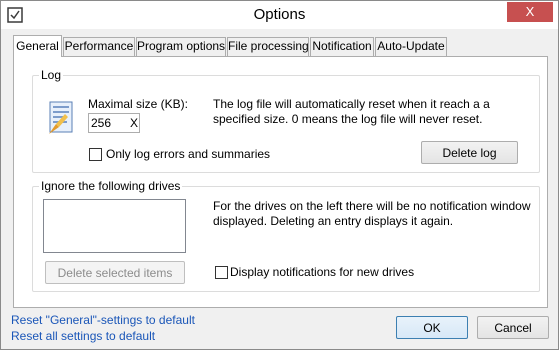 The image size is (559, 350). I want to click on close-icon: X, so click(530, 11).